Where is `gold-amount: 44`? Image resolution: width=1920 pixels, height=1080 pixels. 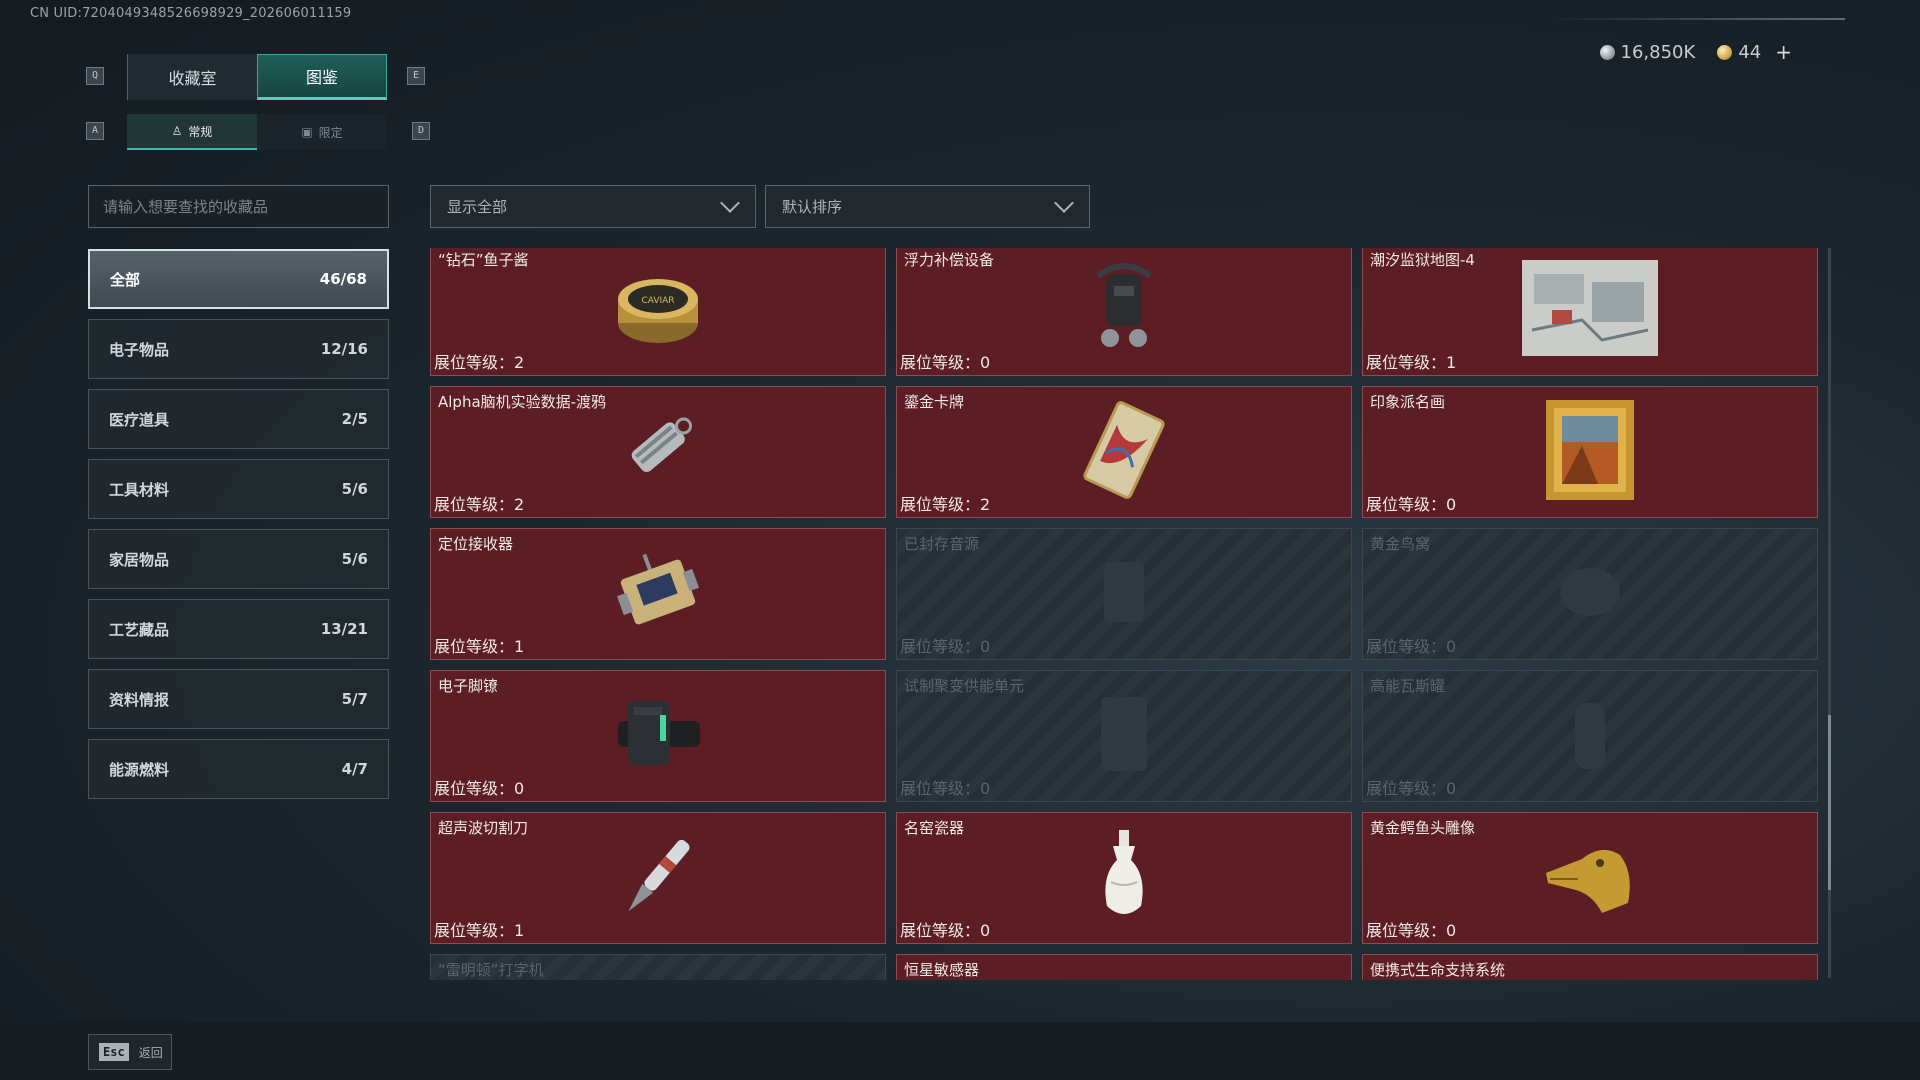
gold-amount: 44 is located at coordinates (1750, 52).